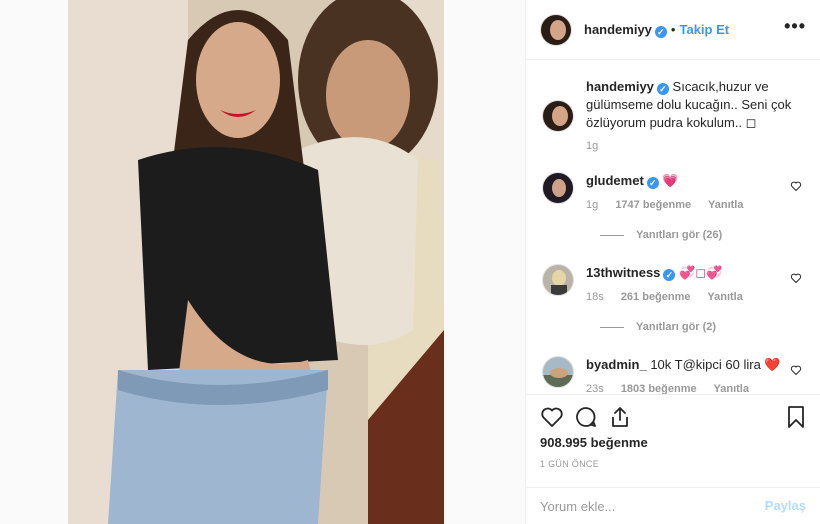  What do you see at coordinates (670, 180) in the screenshot?
I see `comment-text: 💗` at bounding box center [670, 180].